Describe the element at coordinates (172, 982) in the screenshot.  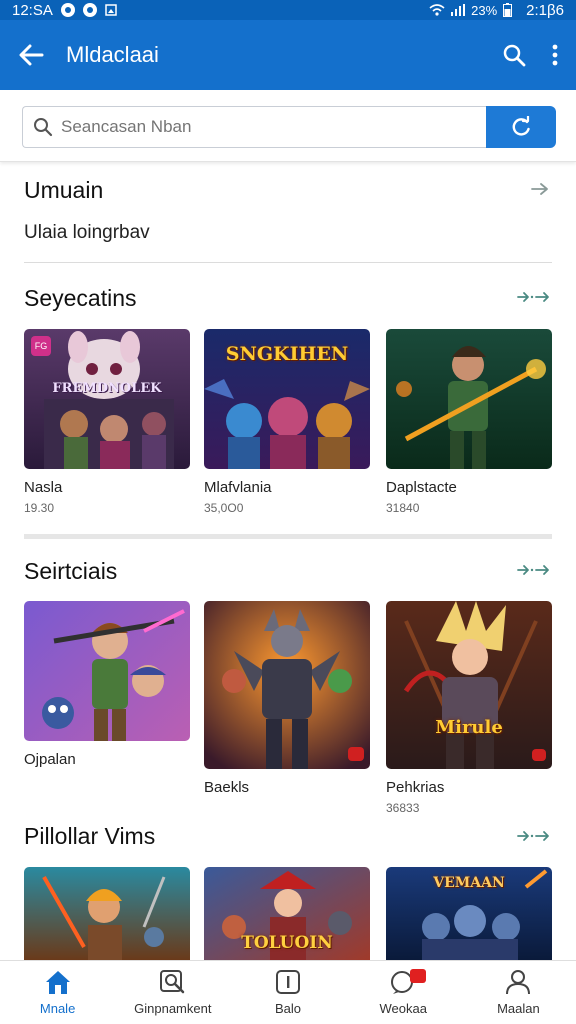
I see `search-doc-icon` at that location.